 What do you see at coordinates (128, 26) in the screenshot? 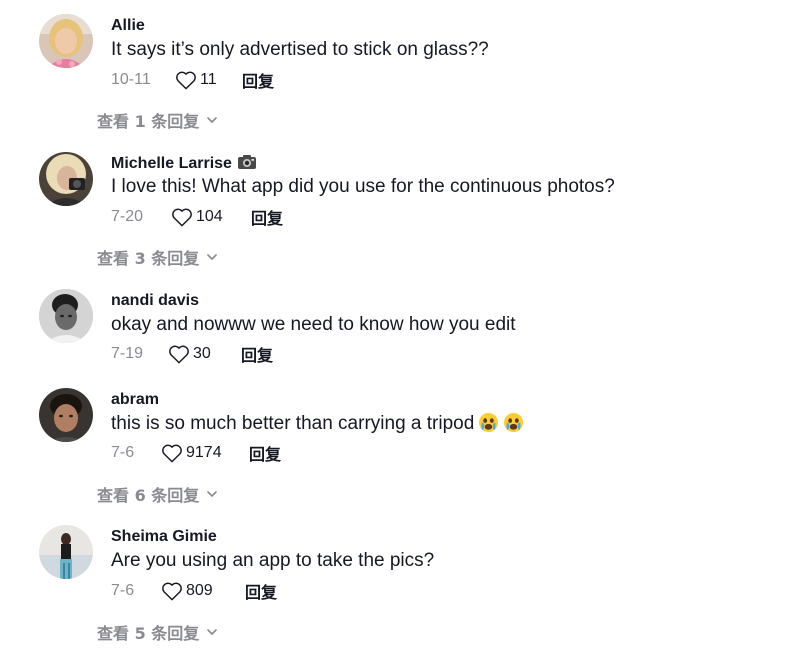
I see `comment-username: Allie` at bounding box center [128, 26].